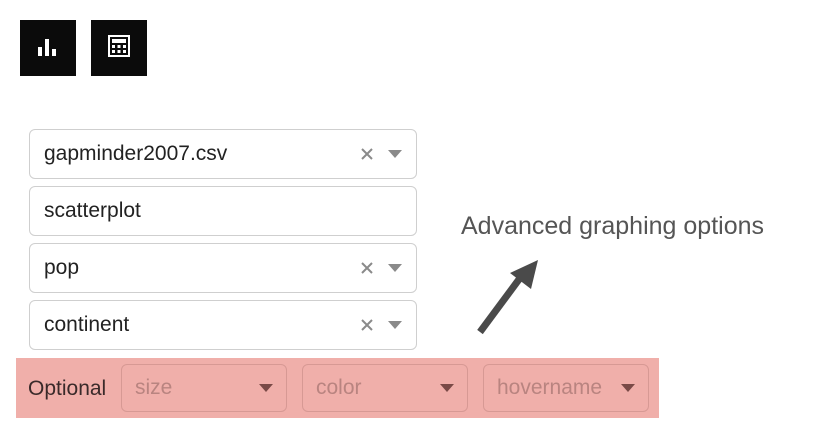 The height and width of the screenshot is (444, 826). Describe the element at coordinates (154, 387) in the screenshot. I see `size-placeholder: size` at that location.